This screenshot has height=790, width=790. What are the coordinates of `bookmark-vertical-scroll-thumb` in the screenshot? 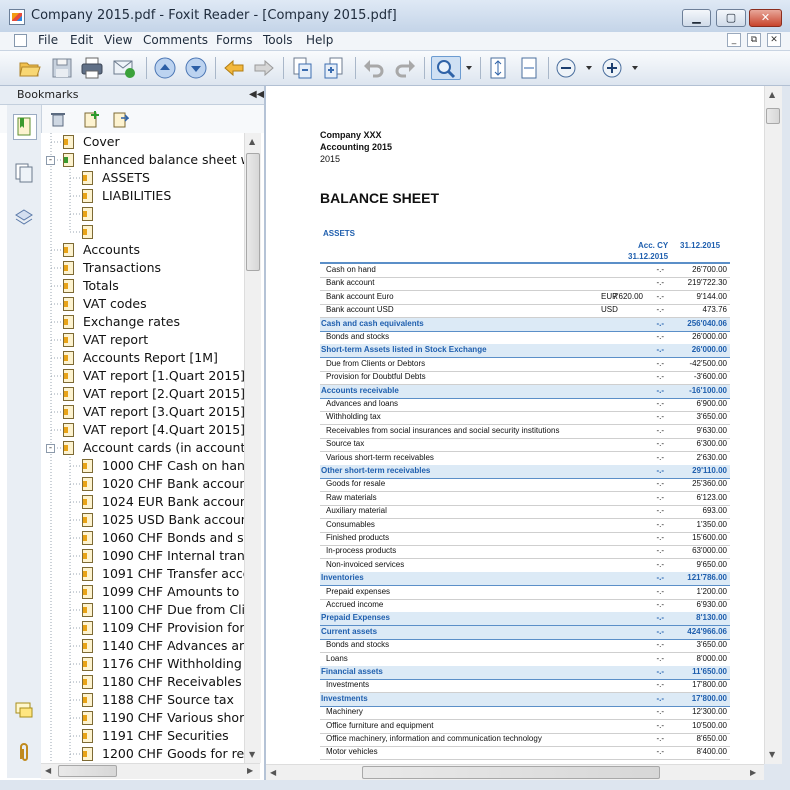 It's located at (253, 212).